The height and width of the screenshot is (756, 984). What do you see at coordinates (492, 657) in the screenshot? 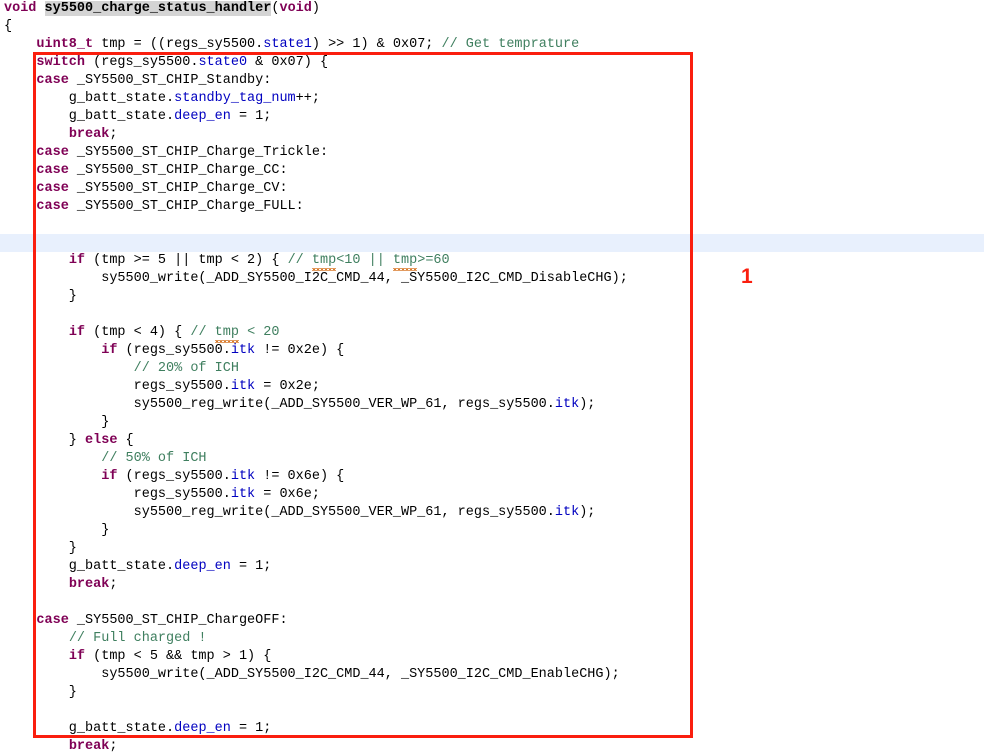
I see `code-line: if (tmp < 5 && tmp > 1) {` at bounding box center [492, 657].